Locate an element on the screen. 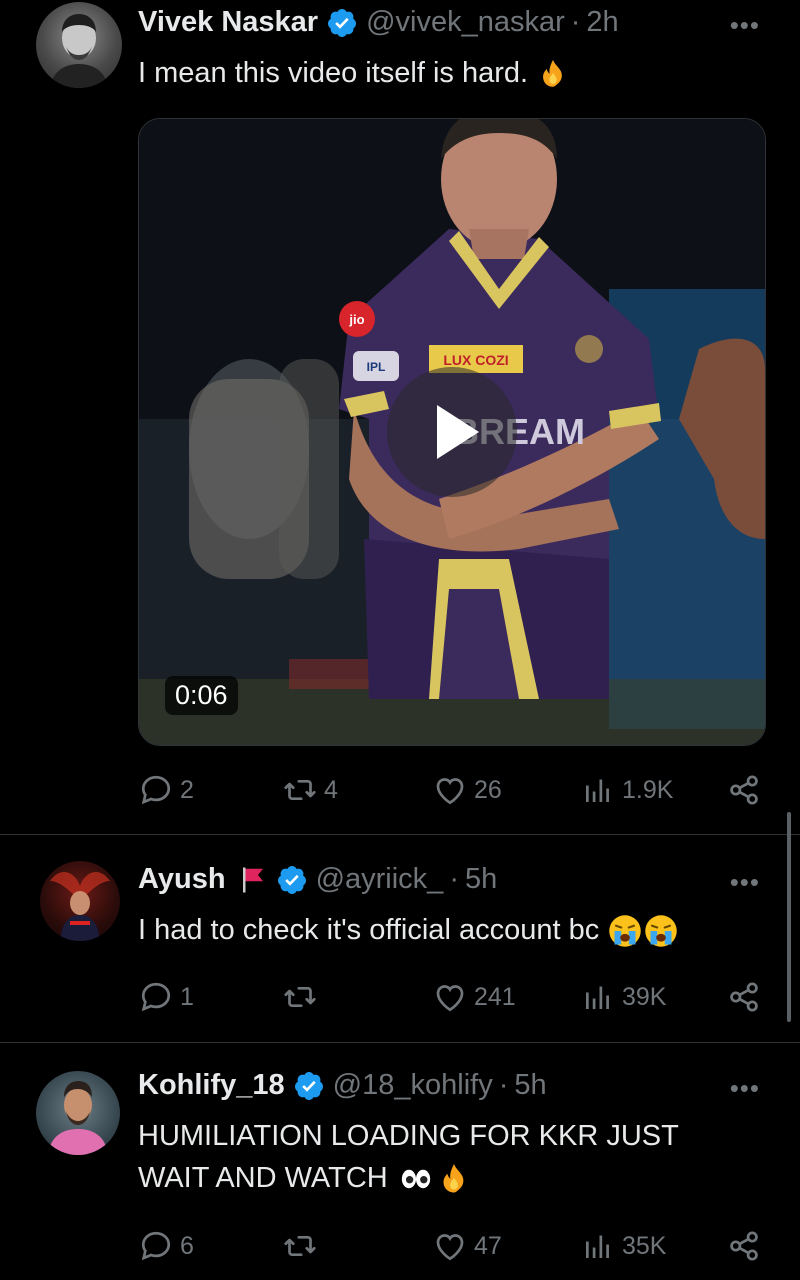  reply-button: 2 is located at coordinates (166, 790).